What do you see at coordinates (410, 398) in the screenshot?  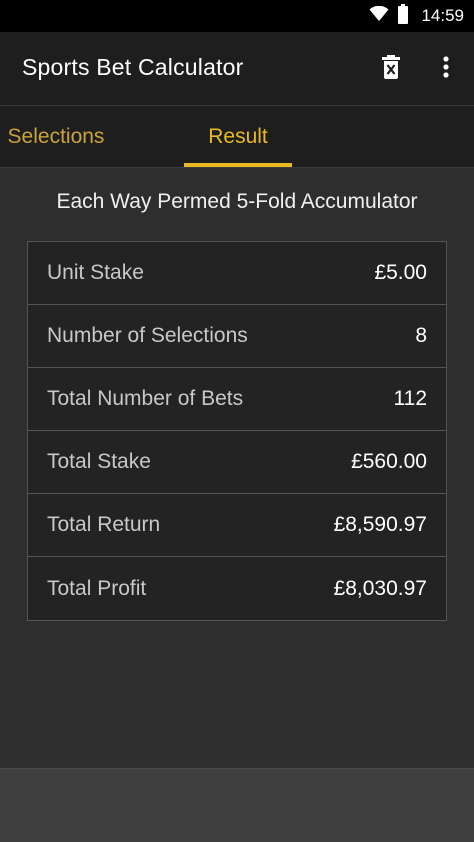 I see `row-value: 112` at bounding box center [410, 398].